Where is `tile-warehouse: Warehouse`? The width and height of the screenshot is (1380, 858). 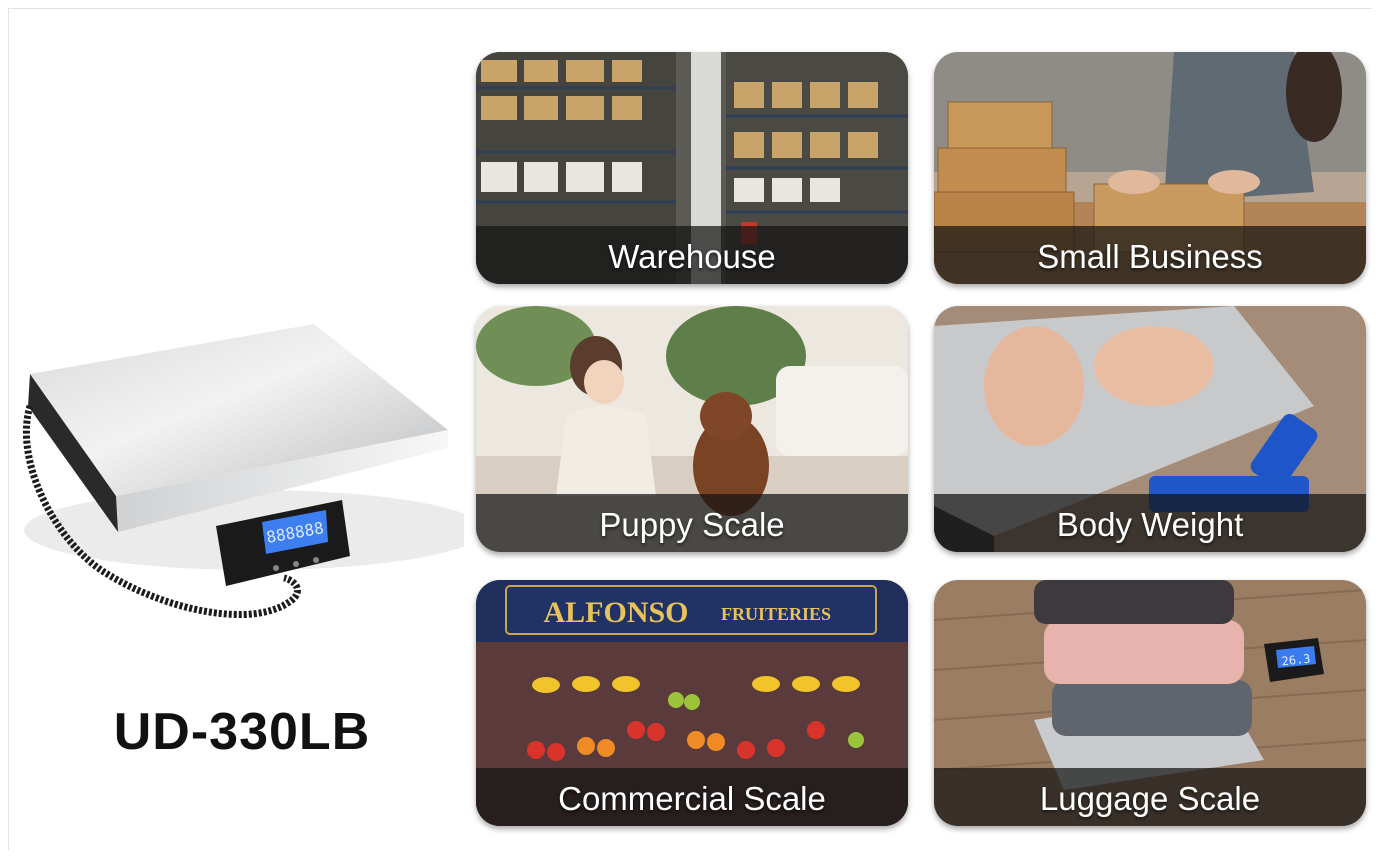 tile-warehouse: Warehouse is located at coordinates (692, 168).